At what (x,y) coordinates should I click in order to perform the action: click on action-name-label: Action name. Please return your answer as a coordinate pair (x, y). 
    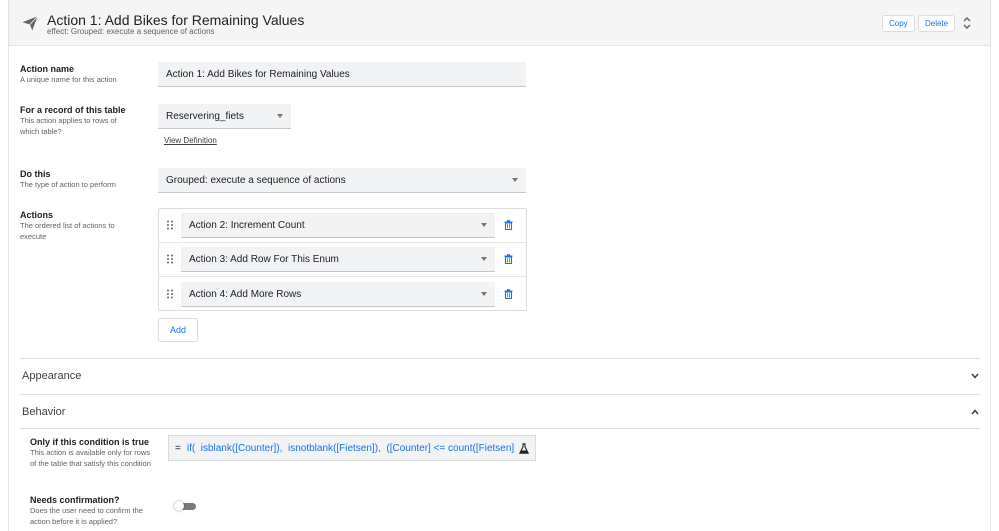
    Looking at the image, I should click on (47, 69).